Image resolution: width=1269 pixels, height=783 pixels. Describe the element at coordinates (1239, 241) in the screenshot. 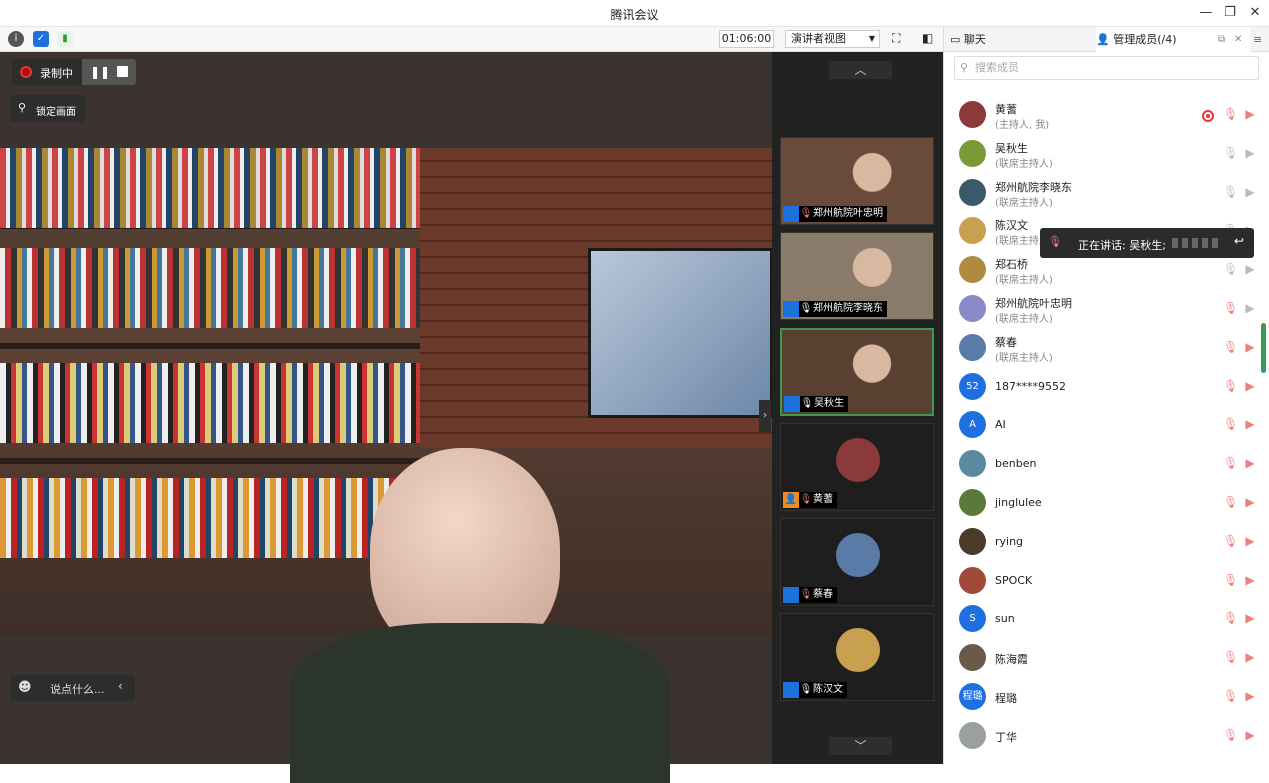

I see `reply-icon: ↩` at that location.